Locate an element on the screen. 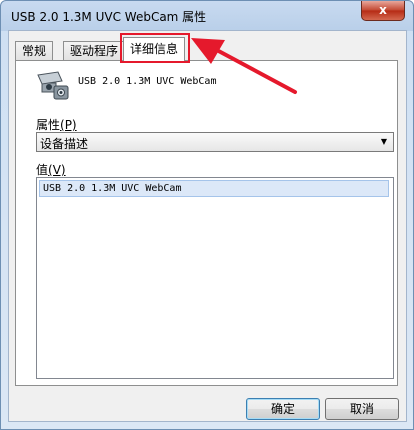 The width and height of the screenshot is (414, 430). value-accelerator: (V) is located at coordinates (57, 170).